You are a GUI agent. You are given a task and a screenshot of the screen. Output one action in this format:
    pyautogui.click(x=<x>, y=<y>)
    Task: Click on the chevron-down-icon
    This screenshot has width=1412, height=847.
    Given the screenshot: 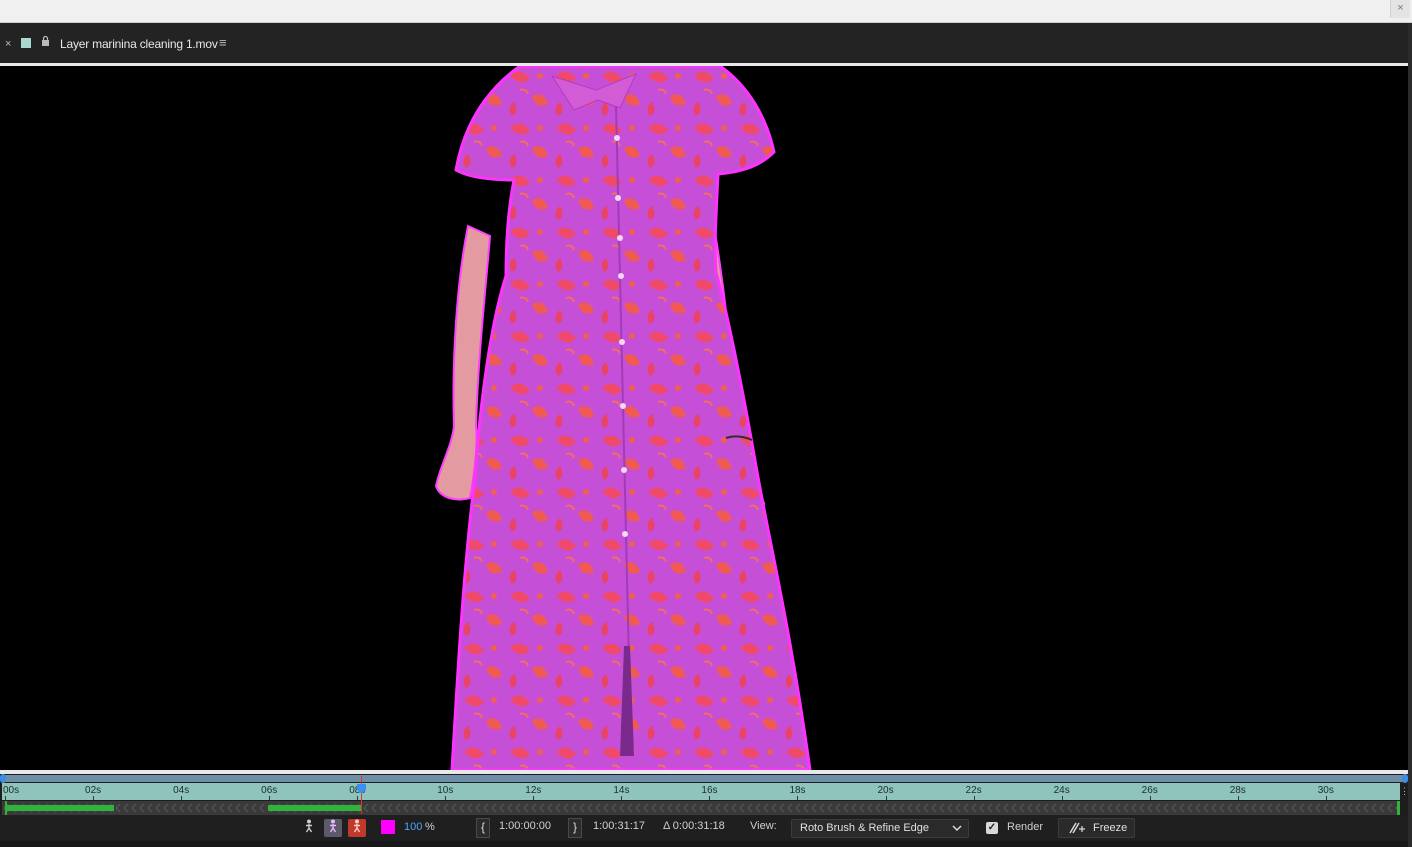 What is the action you would take?
    pyautogui.click(x=957, y=831)
    